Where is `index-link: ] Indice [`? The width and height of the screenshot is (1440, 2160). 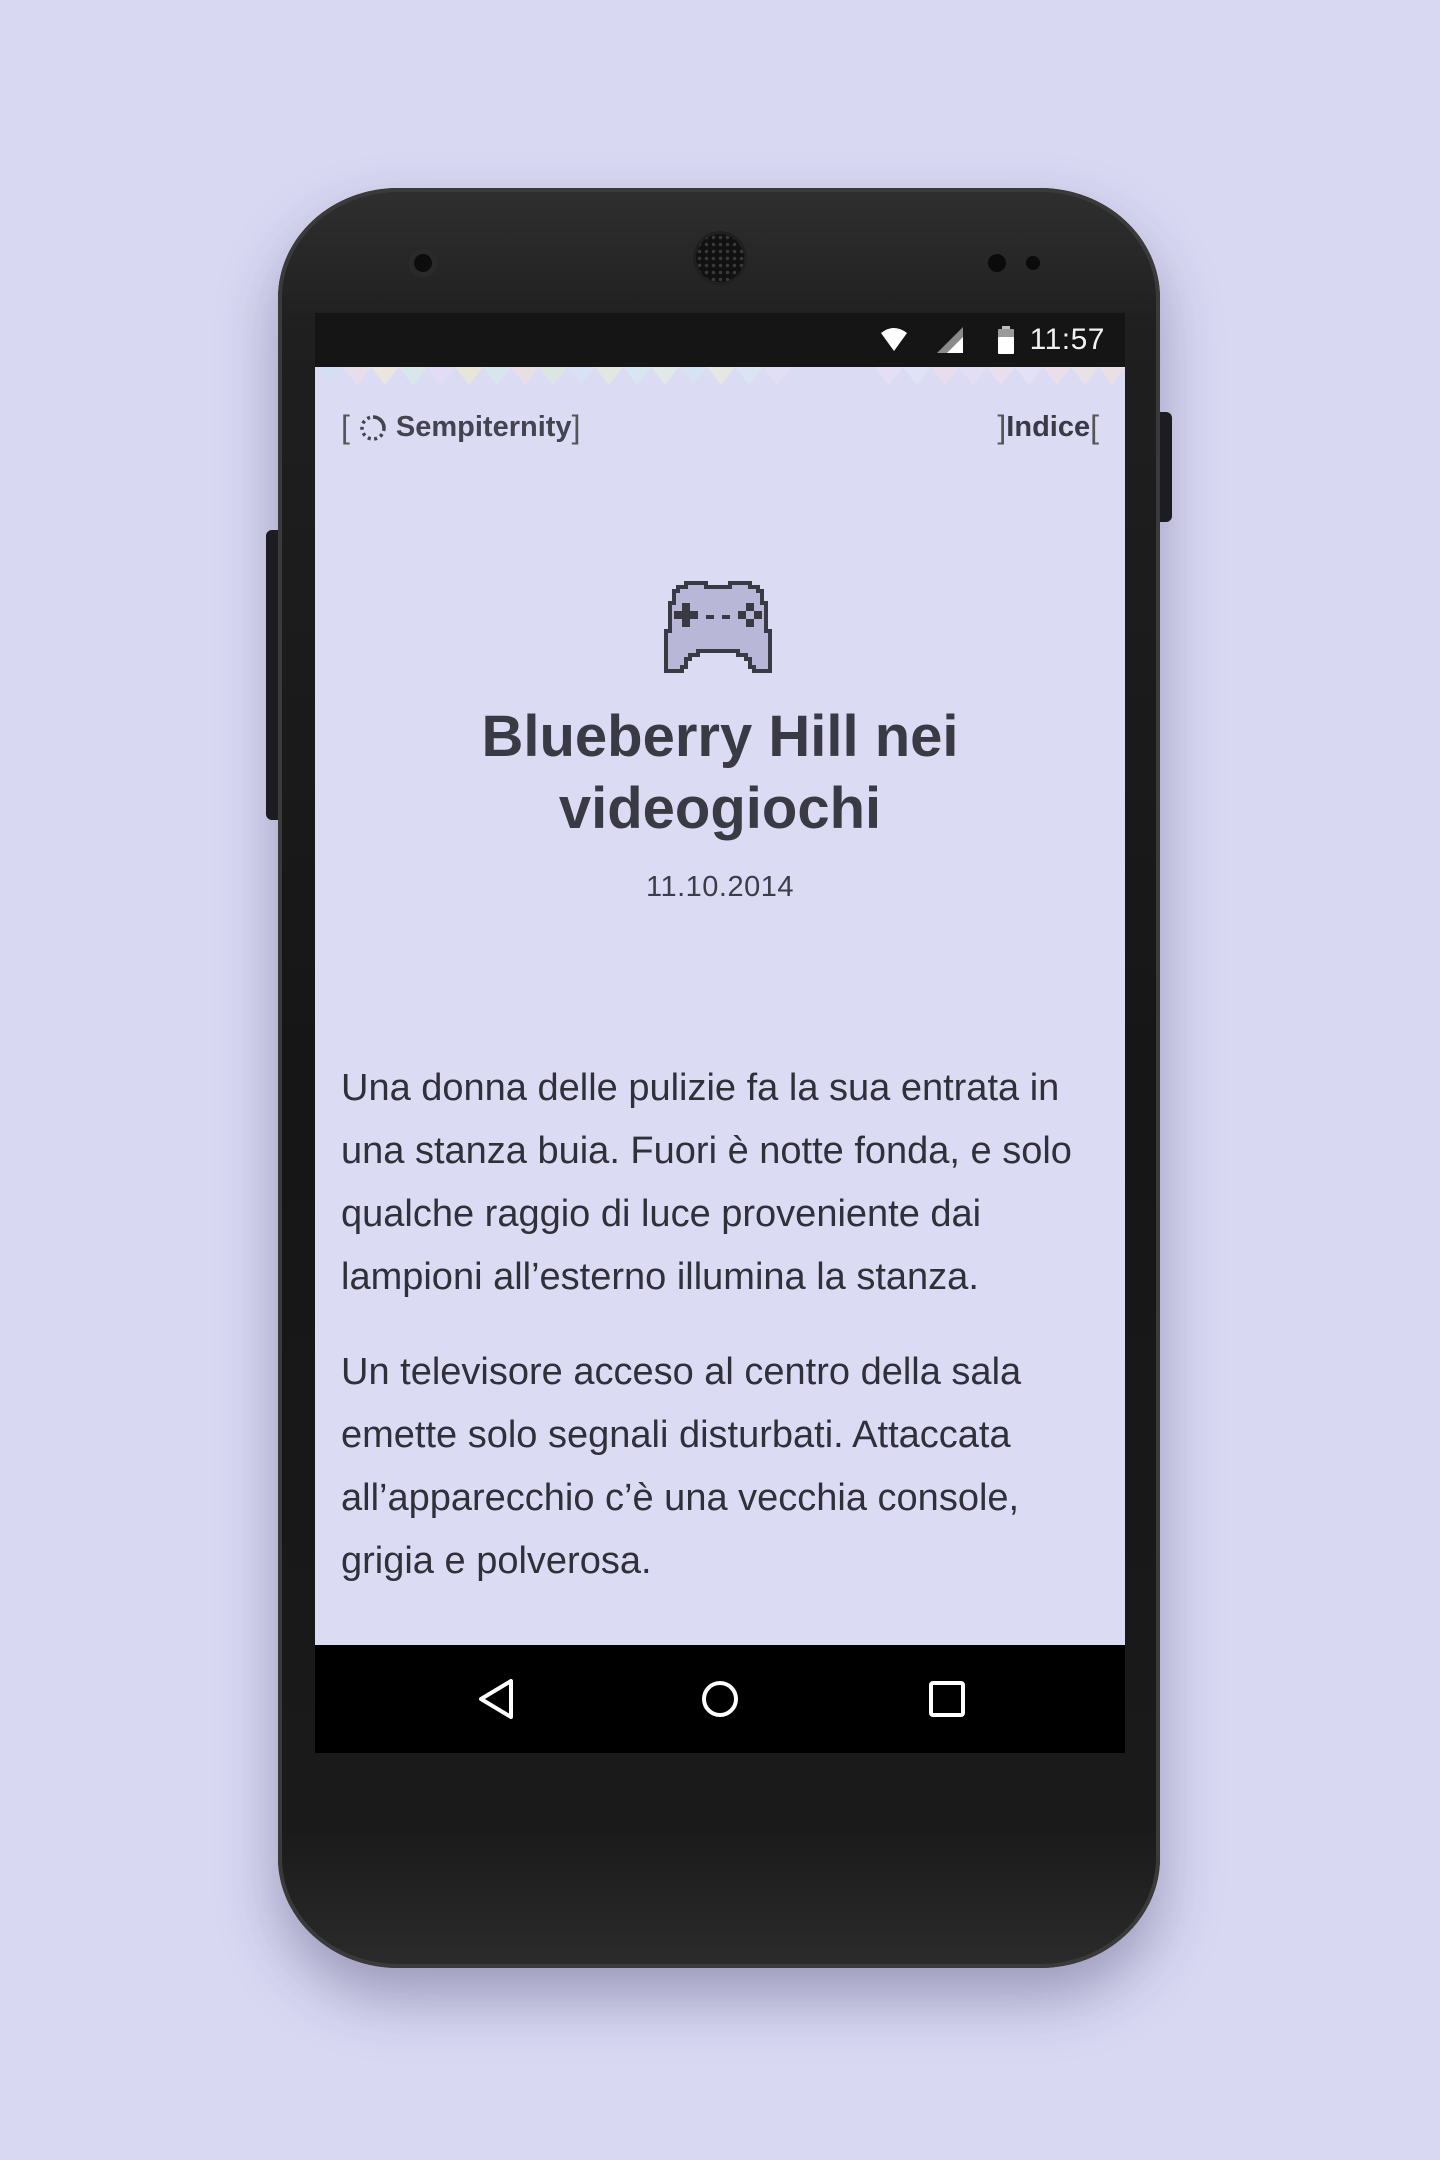
index-link: ] Indice [ is located at coordinates (1048, 427).